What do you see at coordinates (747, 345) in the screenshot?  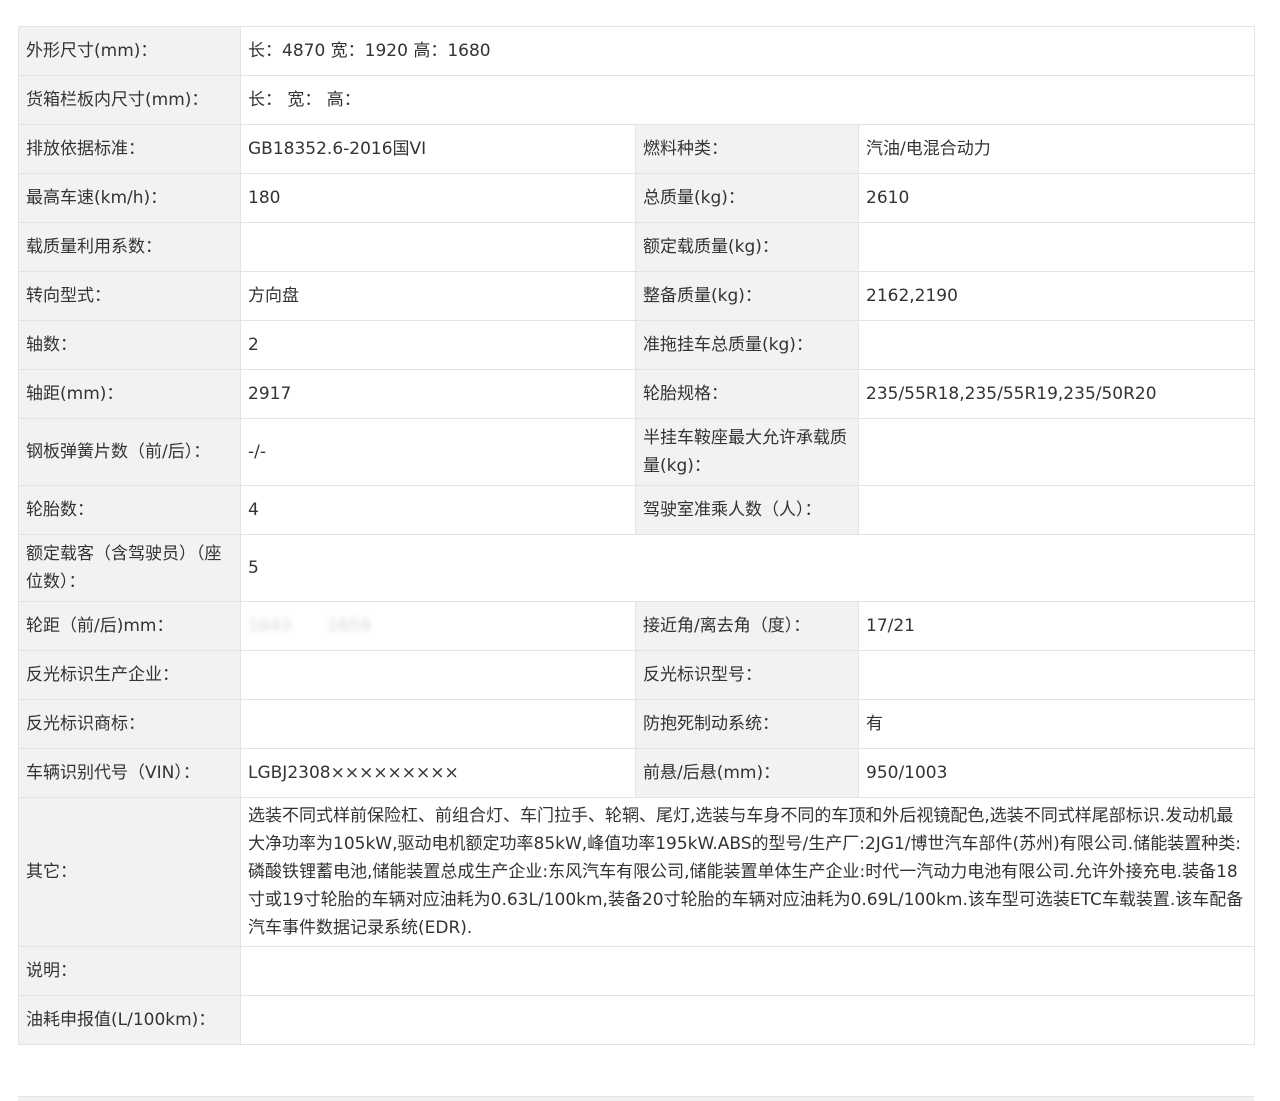 I see `spec-label: 准拖挂车总质量(kg)：` at bounding box center [747, 345].